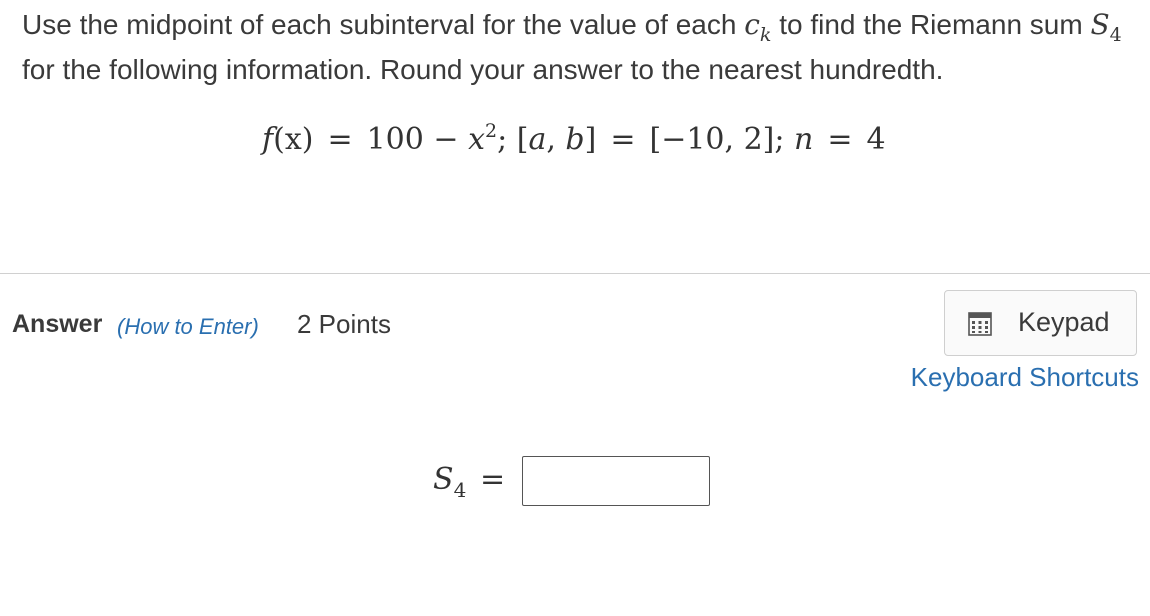 The height and width of the screenshot is (616, 1150). I want to click on keyboard-shortcuts-link: Keyboard Shortcuts, so click(1025, 377).